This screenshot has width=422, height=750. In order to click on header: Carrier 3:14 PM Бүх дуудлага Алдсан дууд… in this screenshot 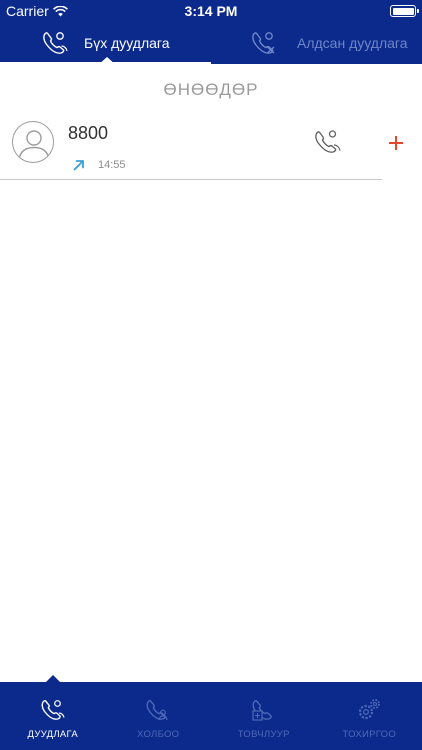, I will do `click(211, 32)`.